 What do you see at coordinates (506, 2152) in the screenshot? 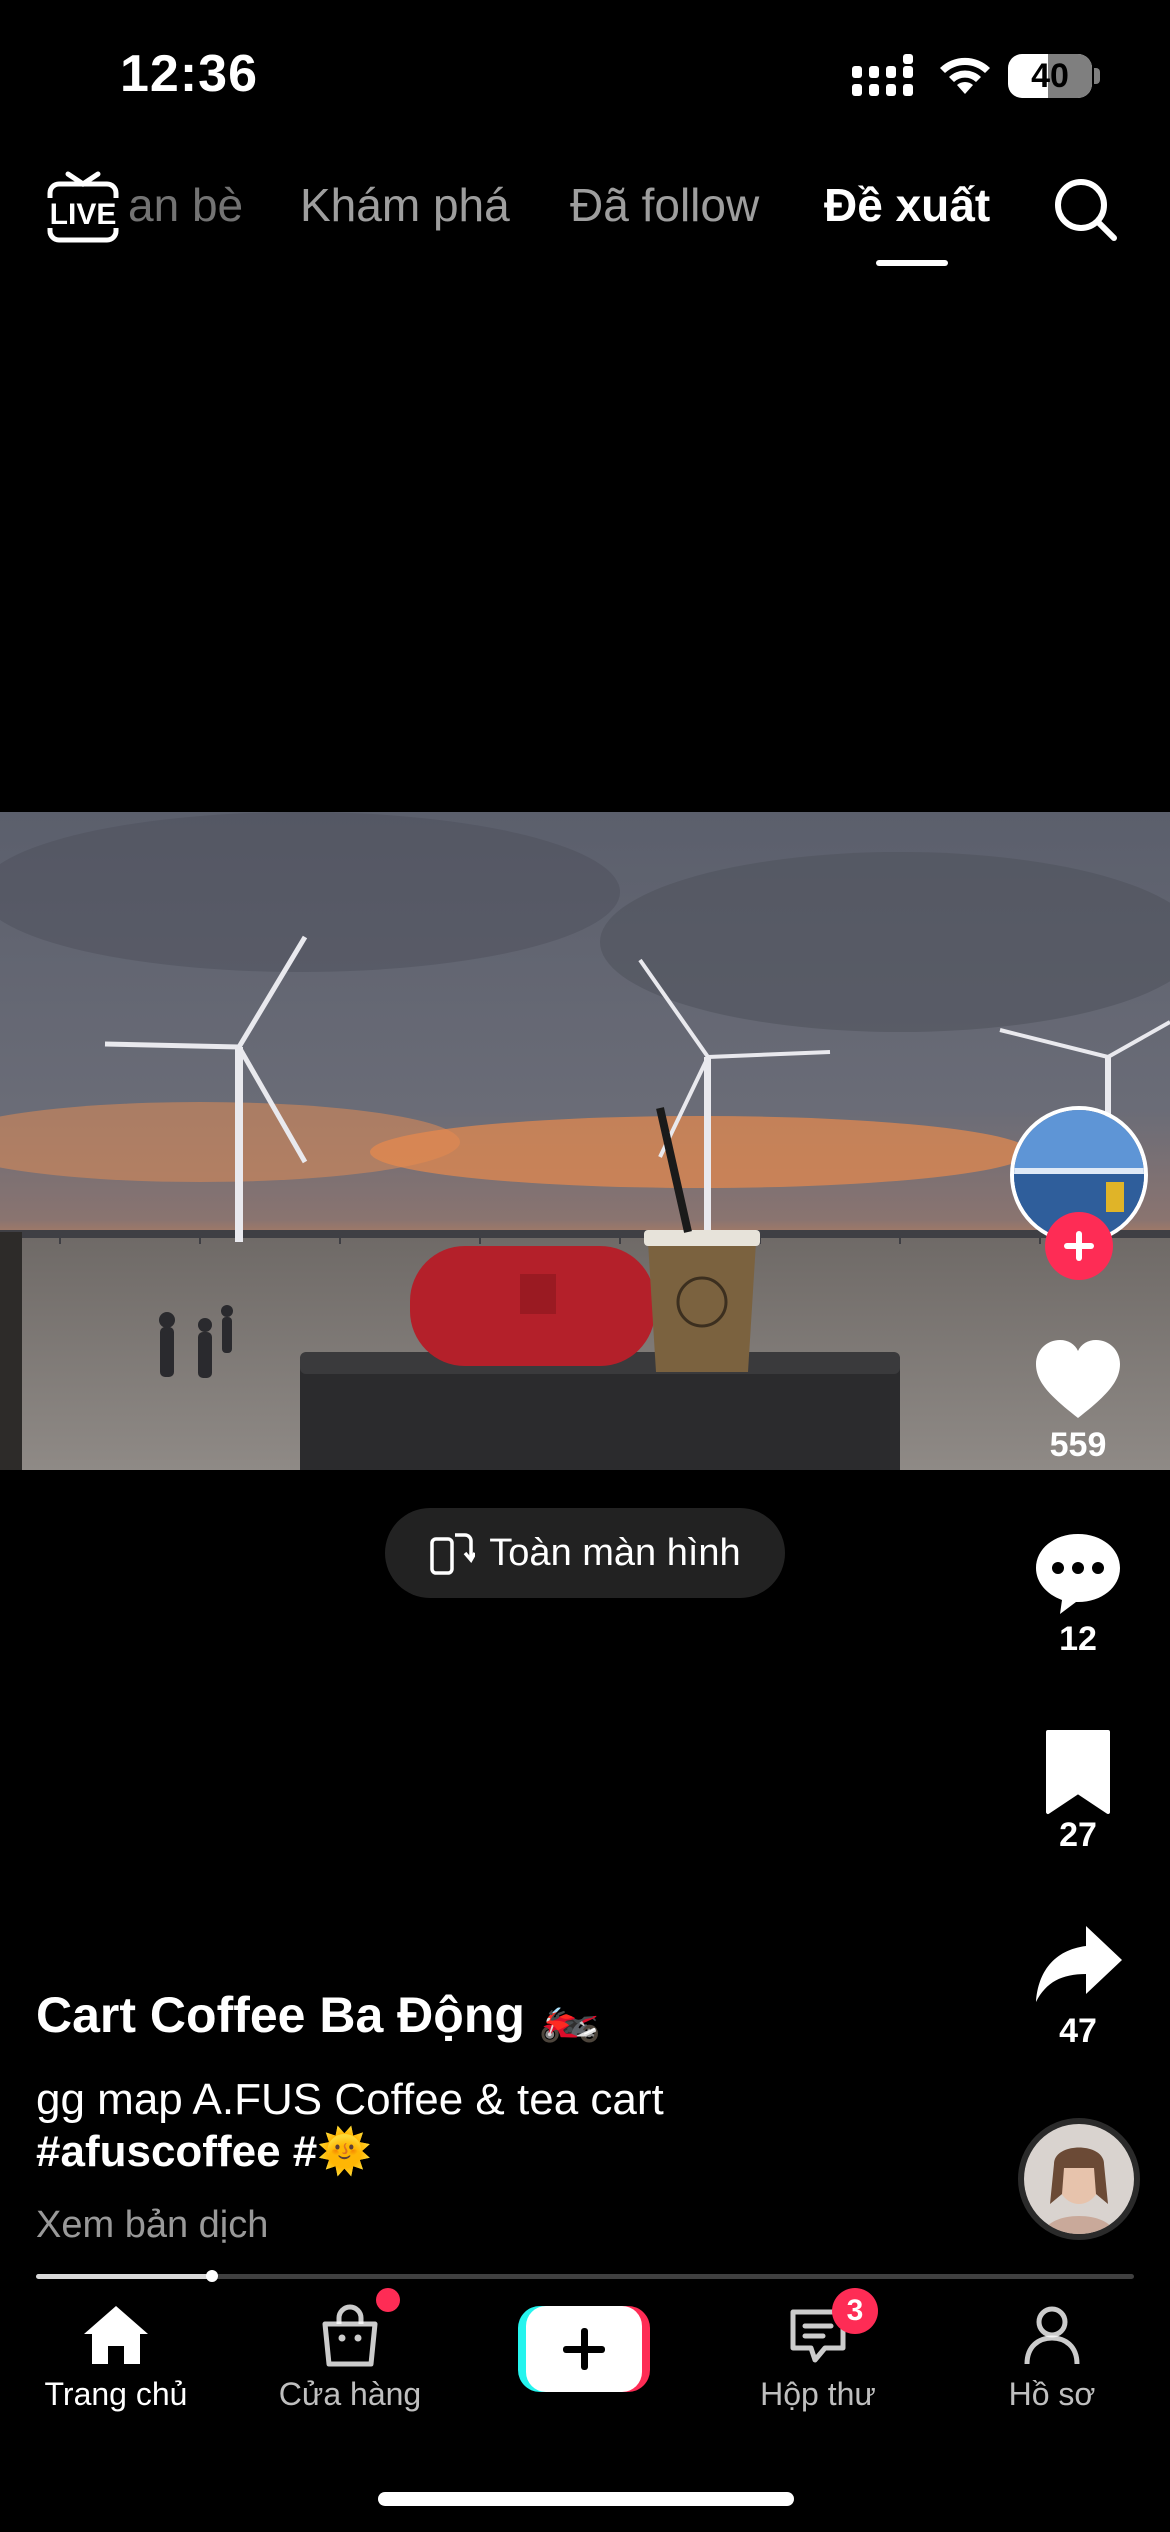
I see `caption-hashtags: #afuscoffee #🌞` at bounding box center [506, 2152].